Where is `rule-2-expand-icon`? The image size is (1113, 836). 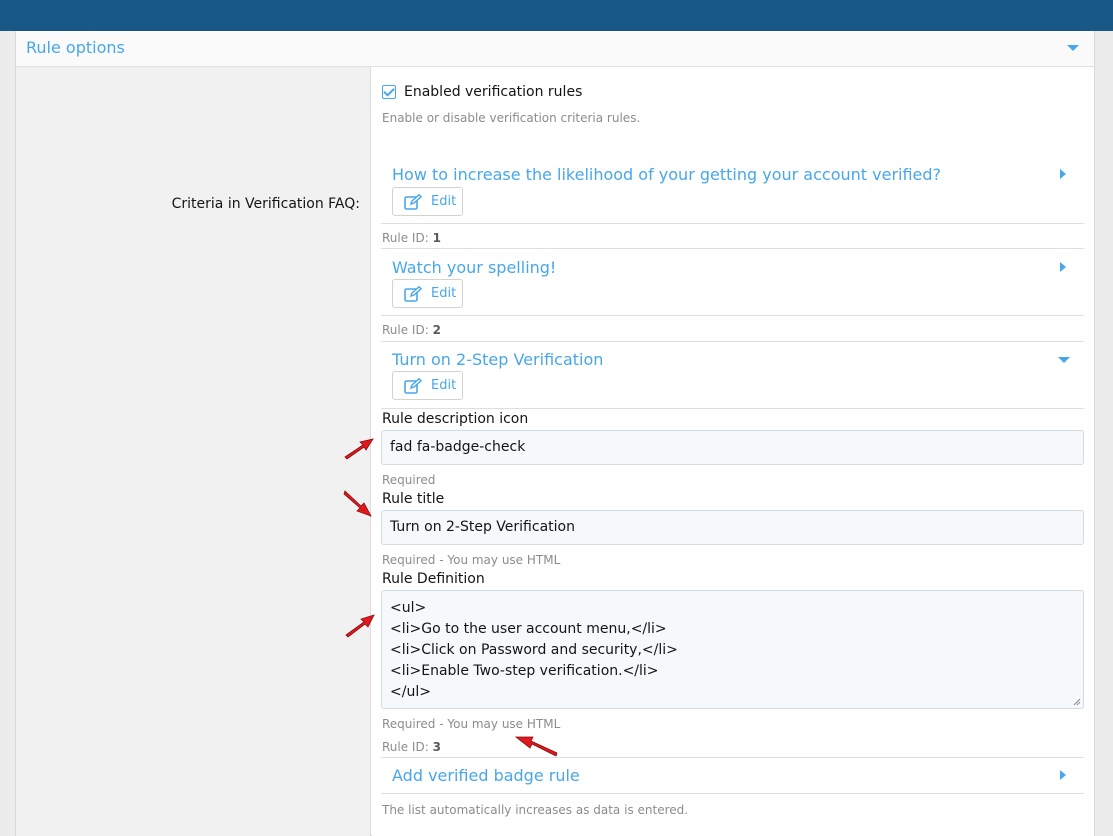 rule-2-expand-icon is located at coordinates (1063, 267).